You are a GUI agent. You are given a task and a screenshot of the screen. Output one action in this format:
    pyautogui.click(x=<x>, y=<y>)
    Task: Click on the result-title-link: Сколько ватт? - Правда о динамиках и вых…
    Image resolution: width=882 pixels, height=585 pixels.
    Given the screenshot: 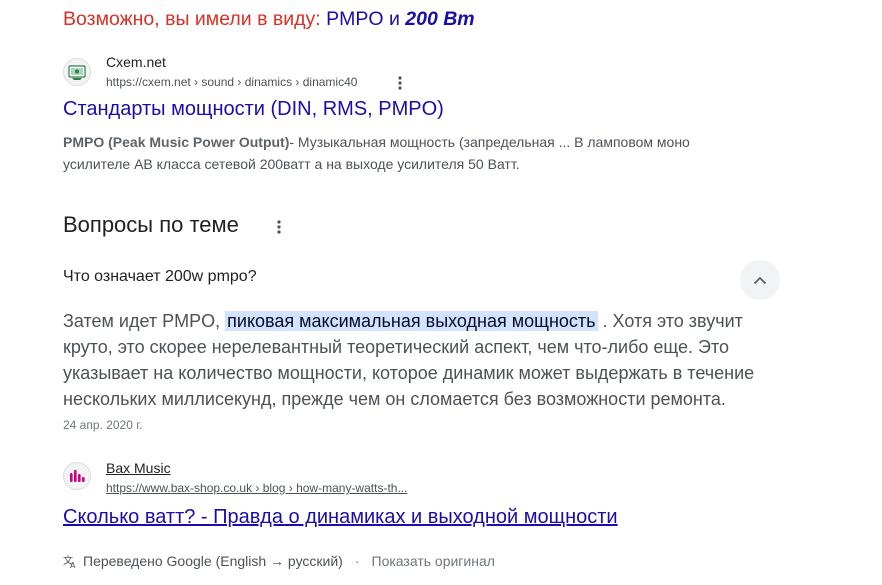 What is the action you would take?
    pyautogui.click(x=340, y=517)
    